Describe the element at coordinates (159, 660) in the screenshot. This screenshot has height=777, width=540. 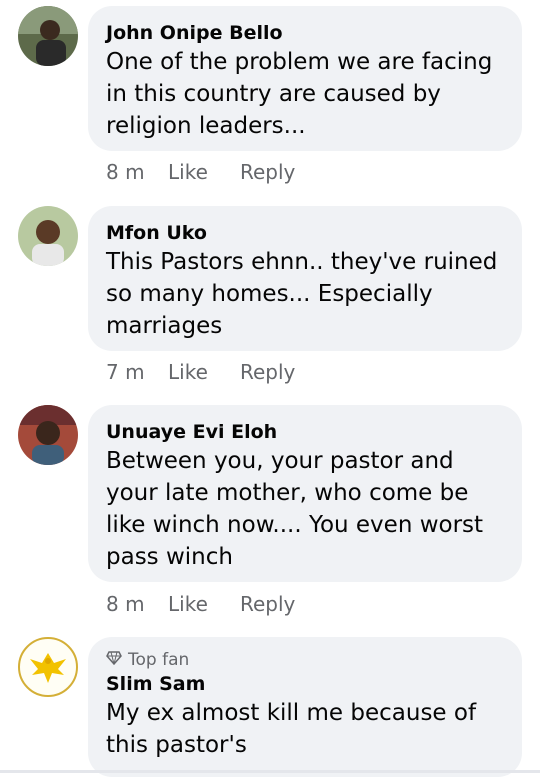
I see `badge-label: Top fan` at that location.